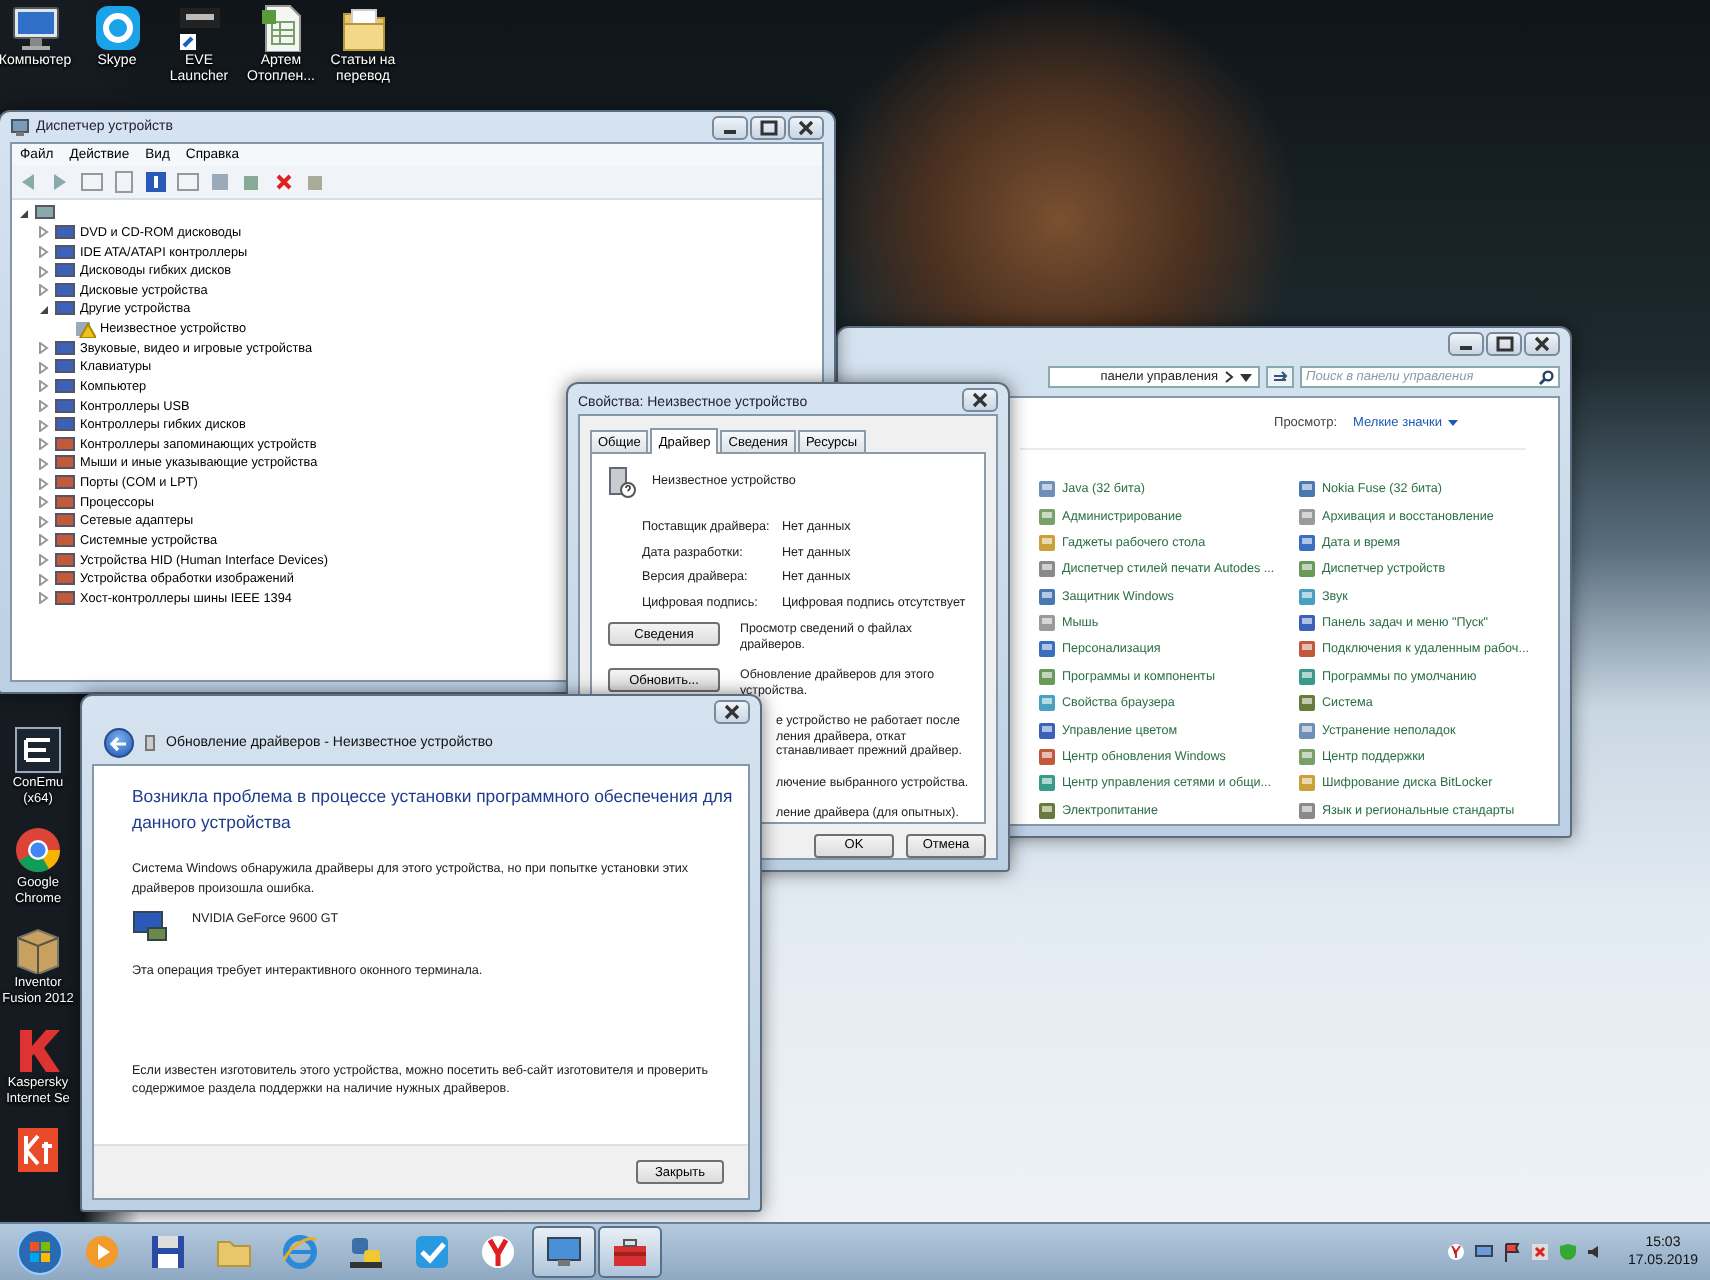 This screenshot has width=1710, height=1280. Describe the element at coordinates (300, 1252) in the screenshot. I see `globe-icon` at that location.